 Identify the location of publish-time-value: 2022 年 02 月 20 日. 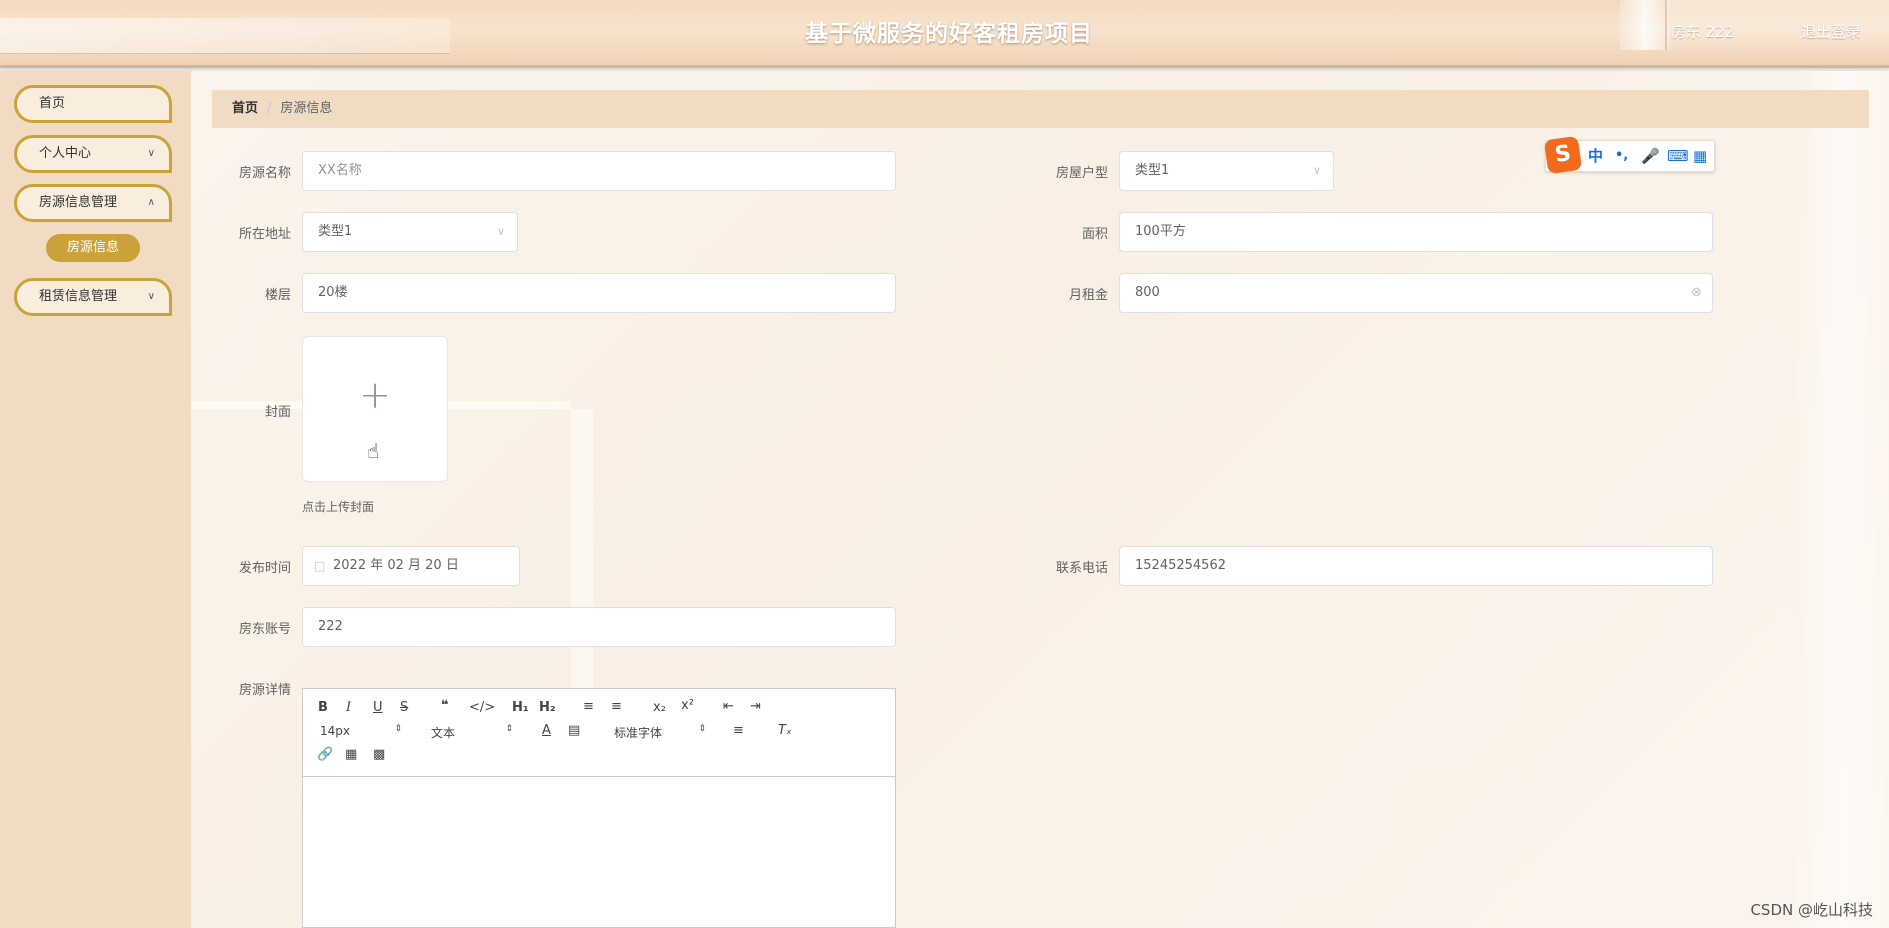
(396, 565).